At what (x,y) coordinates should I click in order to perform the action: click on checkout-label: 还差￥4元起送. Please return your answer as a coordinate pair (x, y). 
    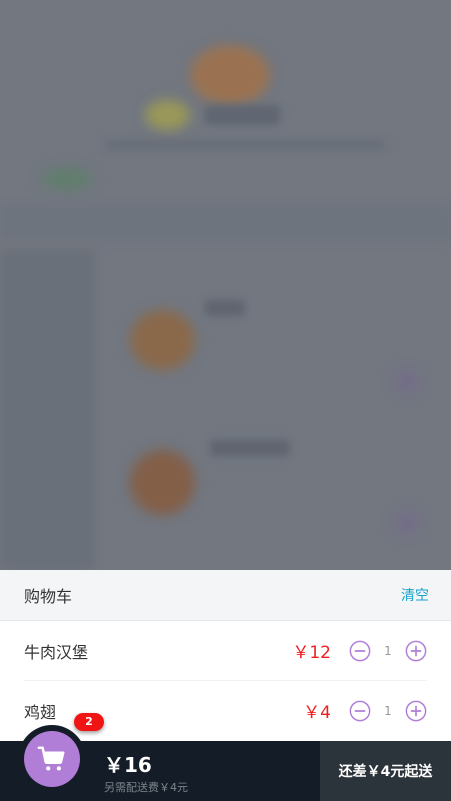
    Looking at the image, I should click on (385, 772).